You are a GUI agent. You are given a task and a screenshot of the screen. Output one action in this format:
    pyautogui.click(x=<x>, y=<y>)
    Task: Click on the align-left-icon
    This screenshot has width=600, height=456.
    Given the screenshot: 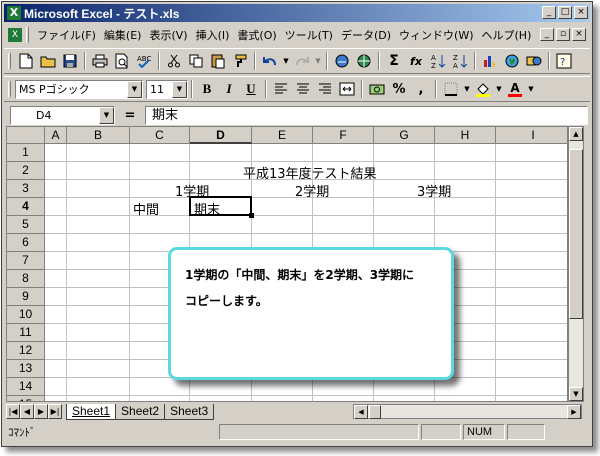 What is the action you would take?
    pyautogui.click(x=281, y=89)
    